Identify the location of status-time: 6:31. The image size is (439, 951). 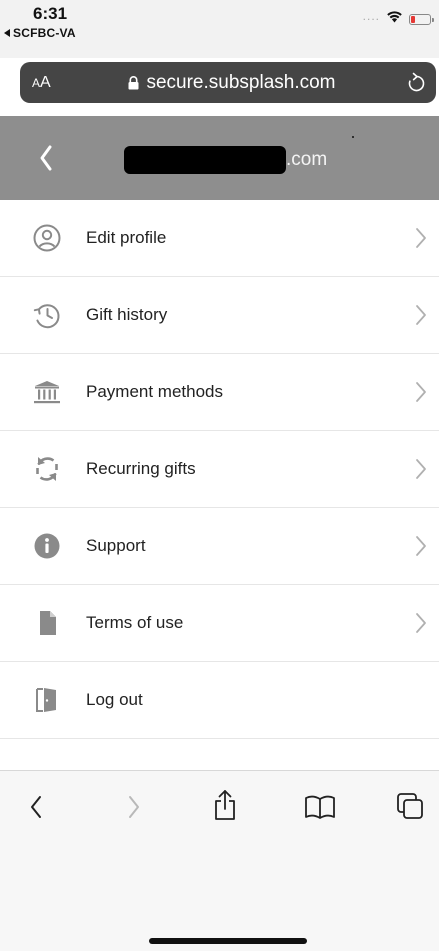
(50, 13).